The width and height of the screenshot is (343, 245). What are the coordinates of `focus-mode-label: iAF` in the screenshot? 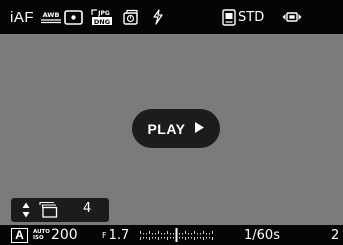 It's located at (22, 17).